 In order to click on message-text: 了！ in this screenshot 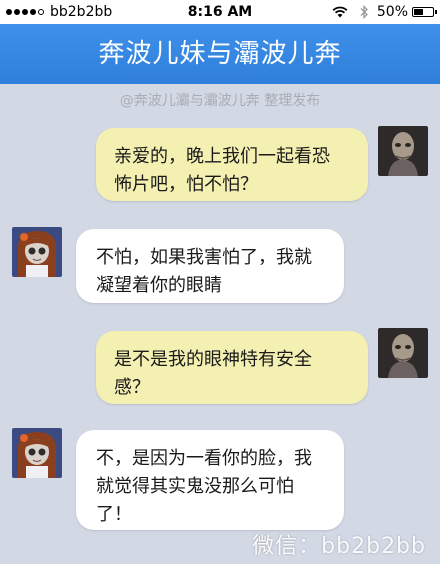, I will do `click(114, 514)`.